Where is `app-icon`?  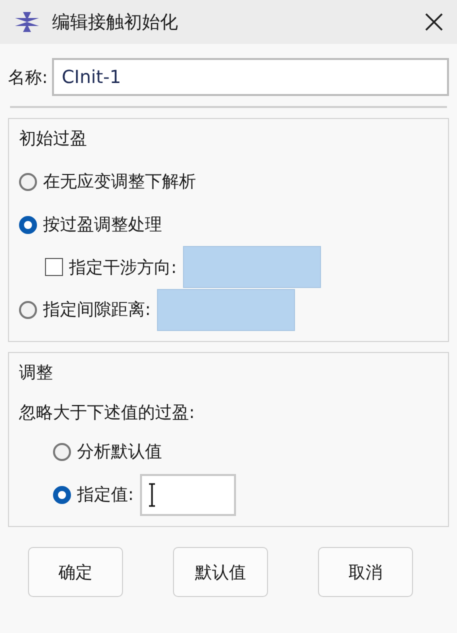 app-icon is located at coordinates (27, 22).